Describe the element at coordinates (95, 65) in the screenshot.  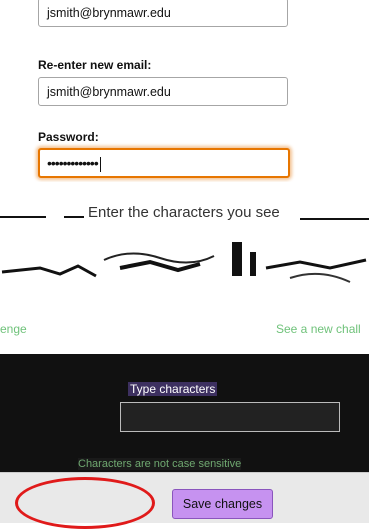
I see `reenter-email-label: Re-enter new email:` at that location.